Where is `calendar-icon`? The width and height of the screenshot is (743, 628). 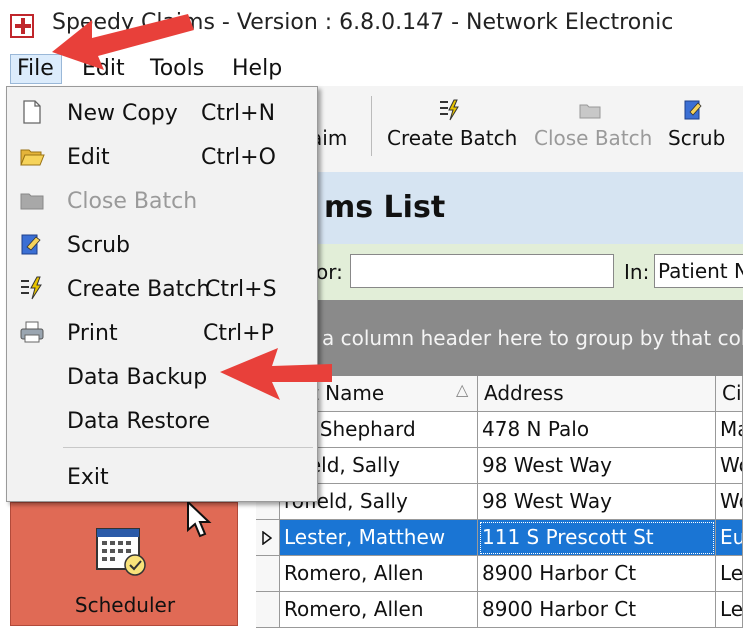
calendar-icon is located at coordinates (121, 552).